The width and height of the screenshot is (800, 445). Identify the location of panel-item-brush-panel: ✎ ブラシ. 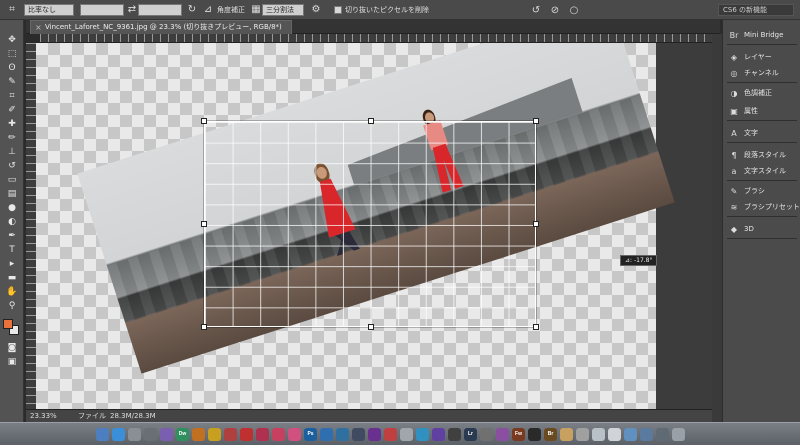
(761, 191).